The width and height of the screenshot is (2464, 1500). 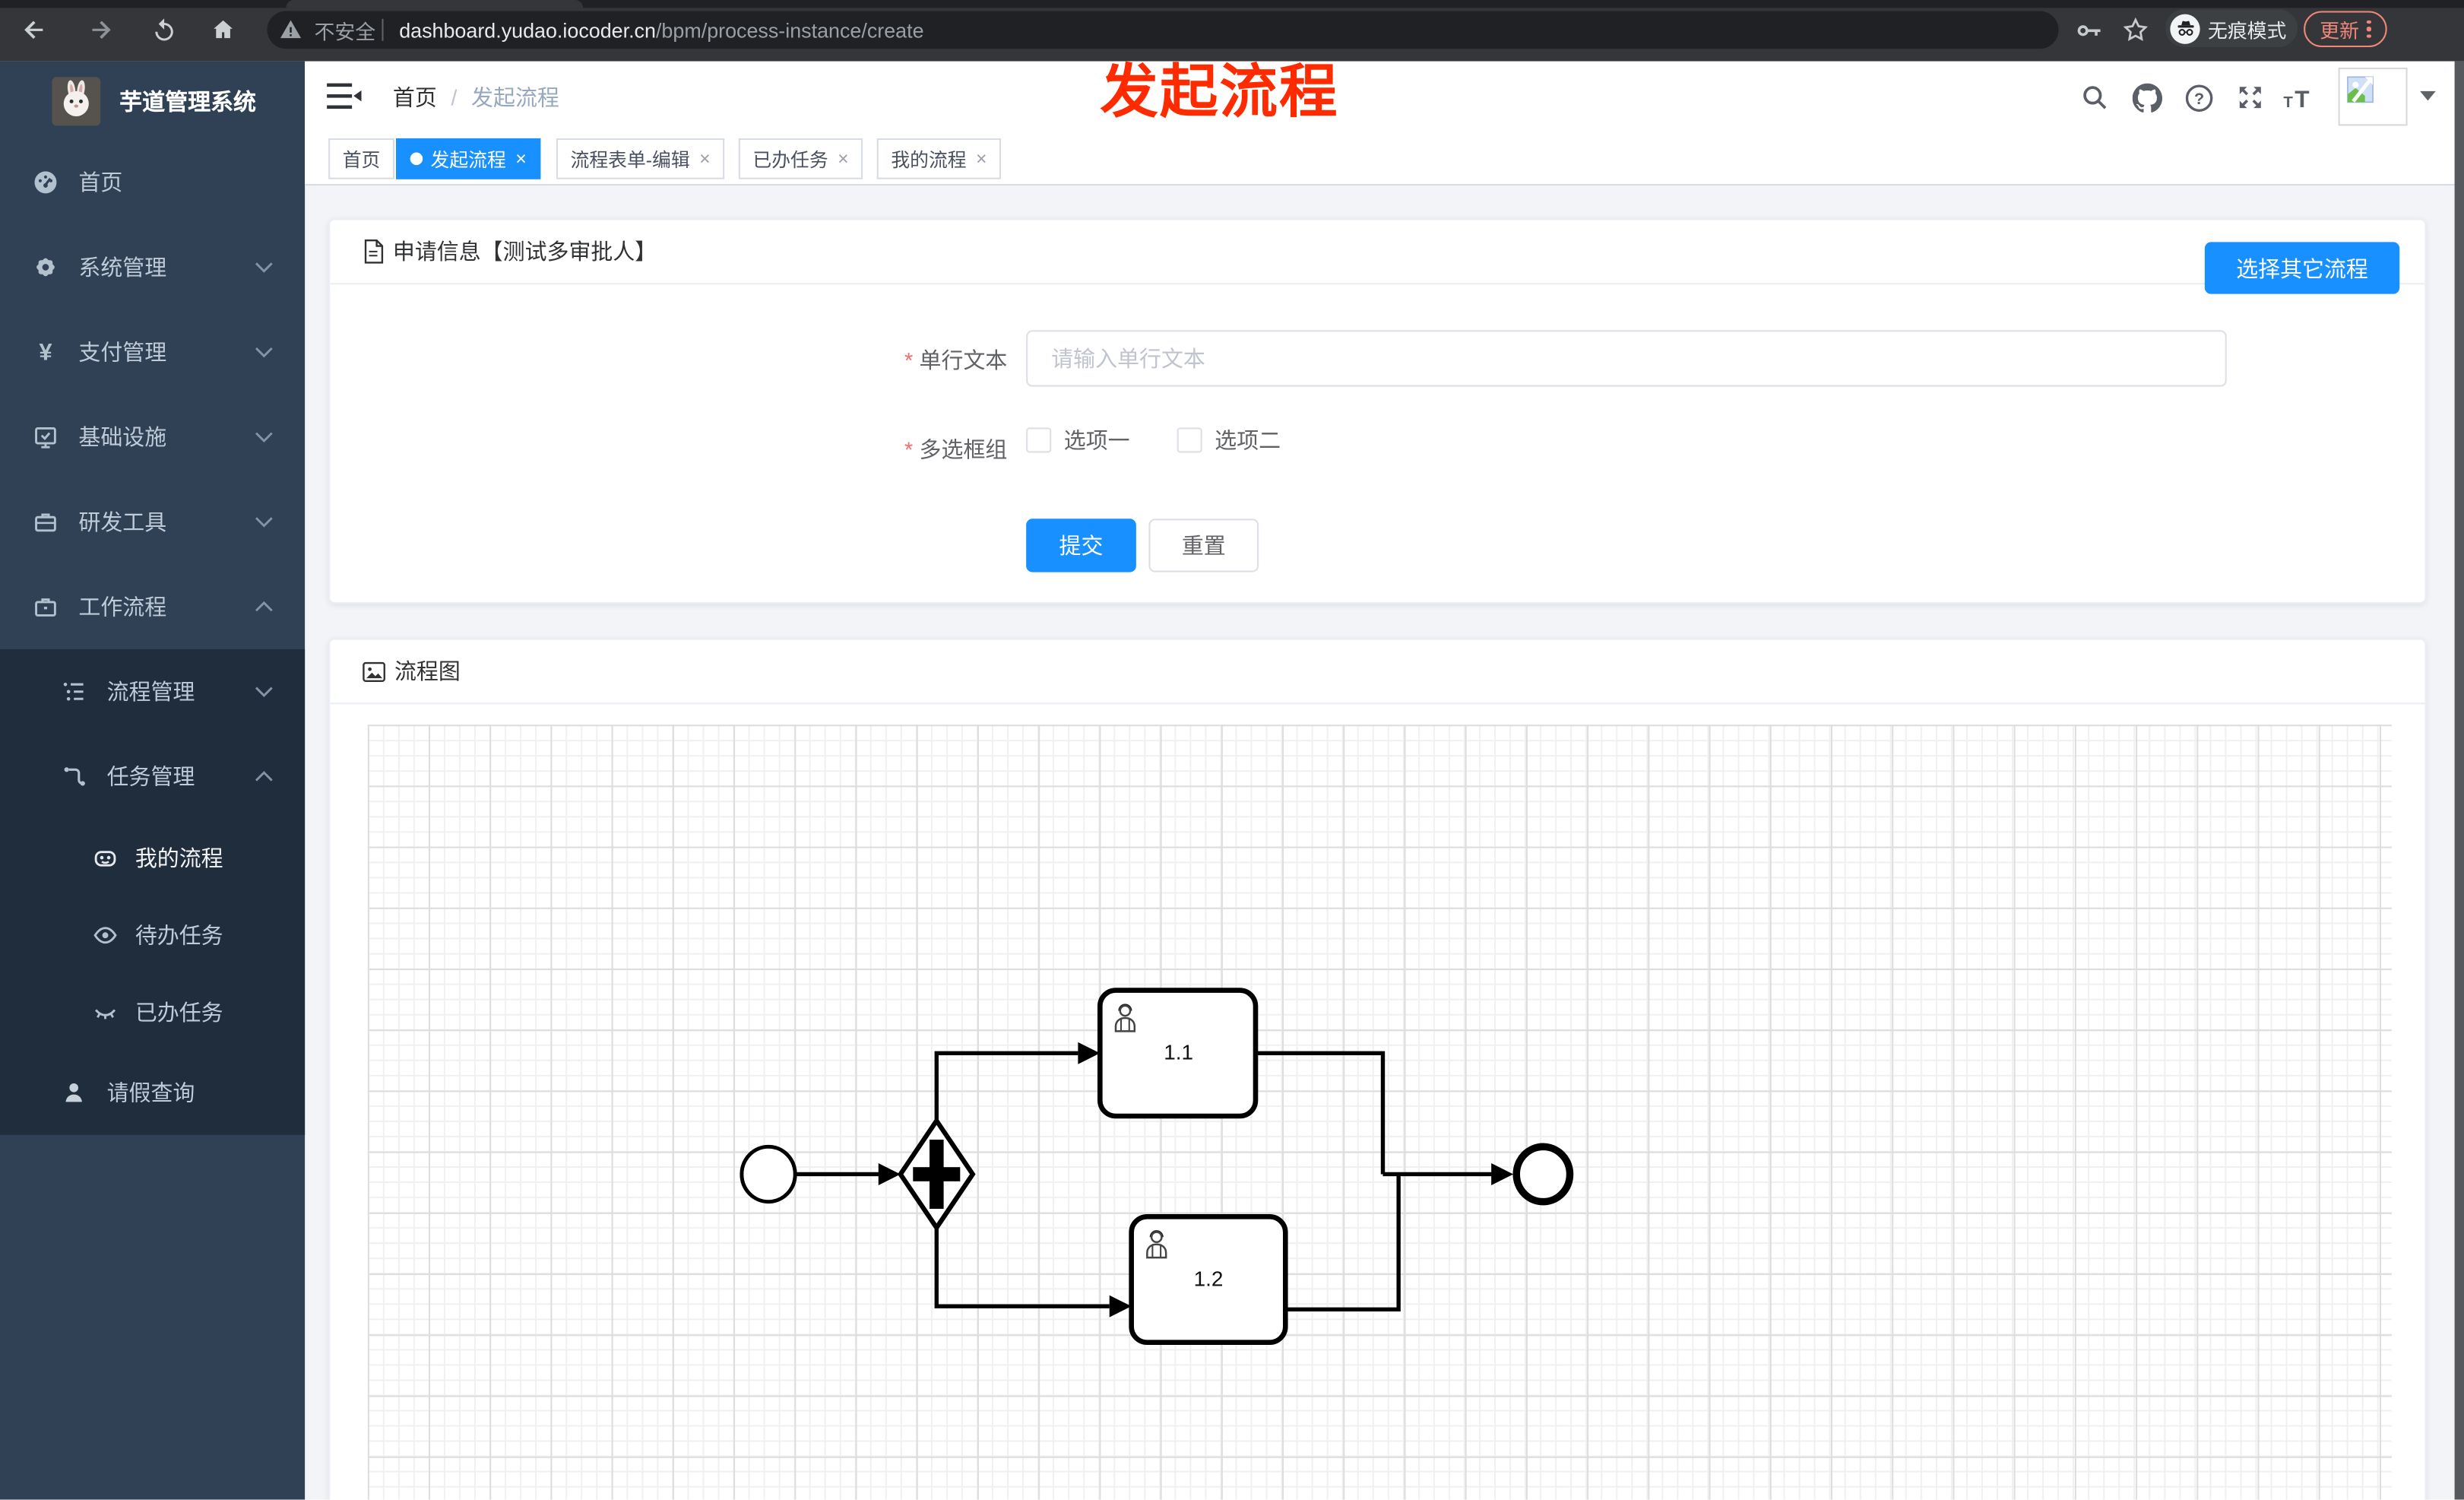 What do you see at coordinates (936, 1174) in the screenshot?
I see `bpmn-parallel-gateway` at bounding box center [936, 1174].